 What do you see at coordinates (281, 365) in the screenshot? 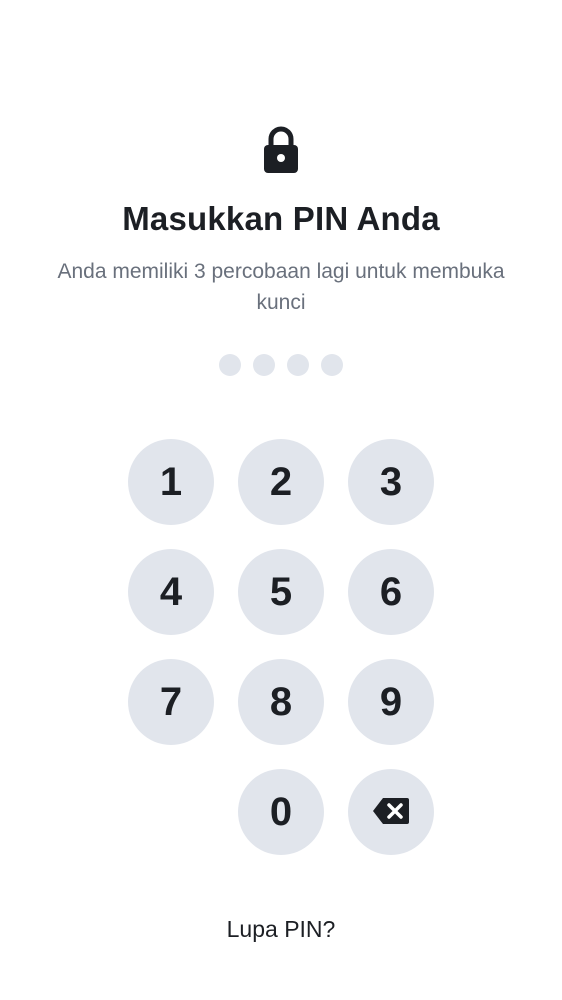
I see `pin-indicator` at bounding box center [281, 365].